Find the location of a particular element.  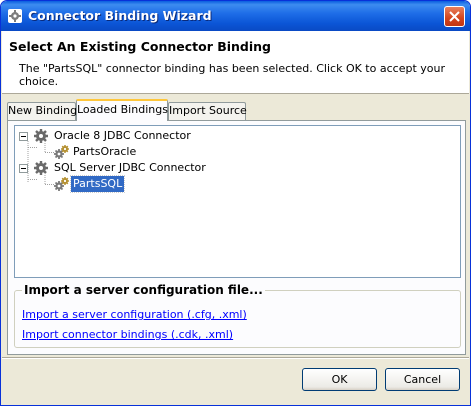

tab-import-source: Import Source is located at coordinates (207, 111).